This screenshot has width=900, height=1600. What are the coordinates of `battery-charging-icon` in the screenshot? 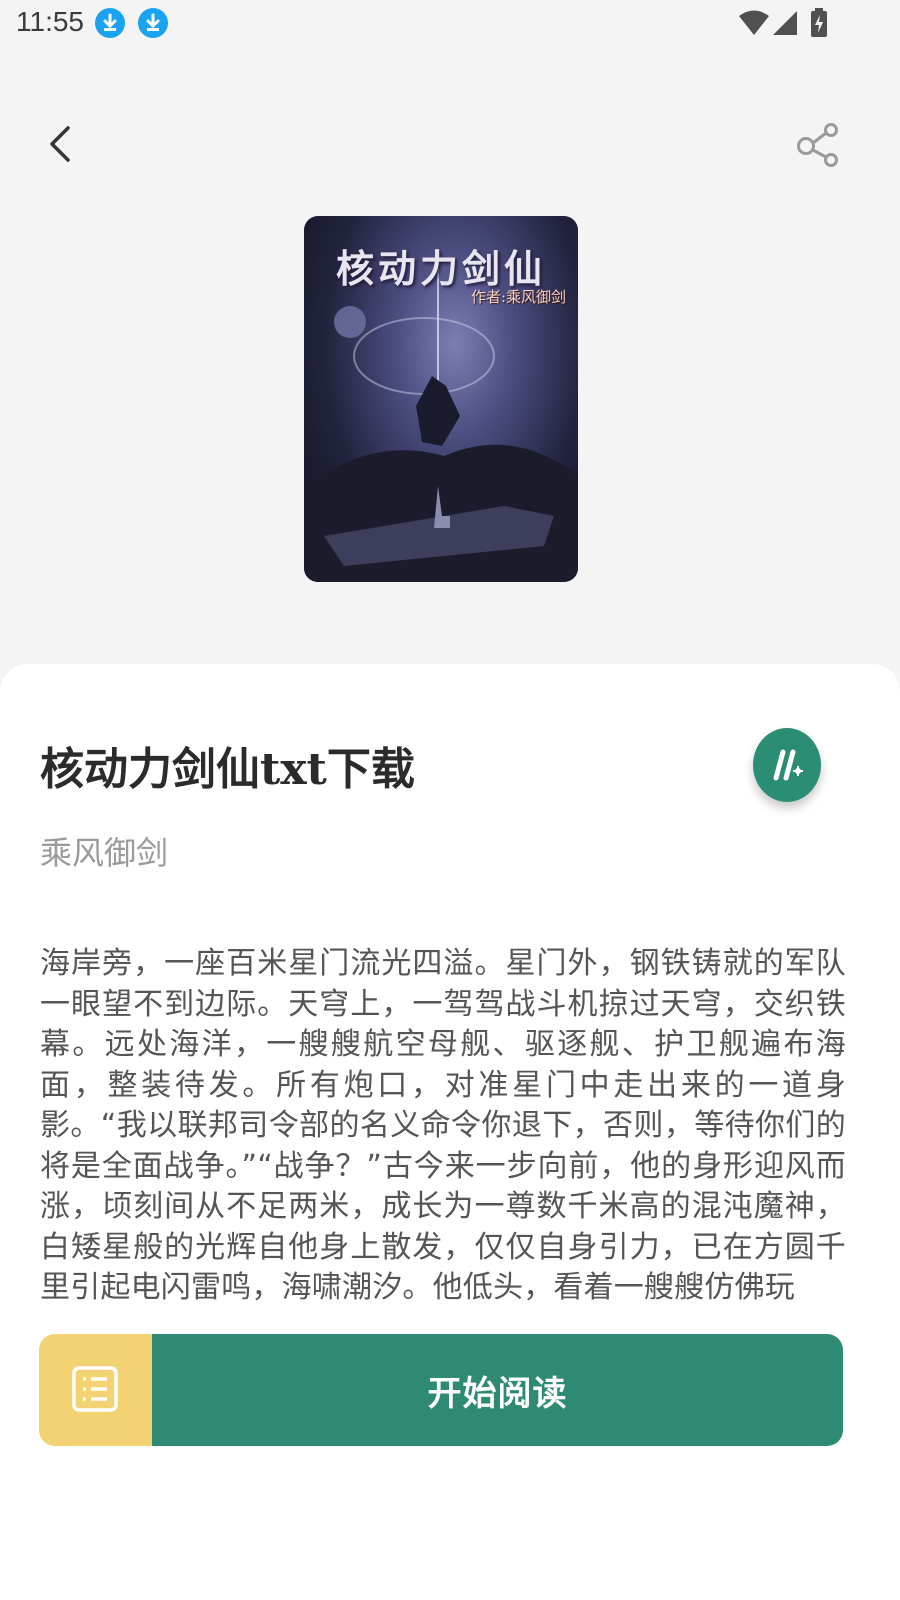 It's located at (819, 22).